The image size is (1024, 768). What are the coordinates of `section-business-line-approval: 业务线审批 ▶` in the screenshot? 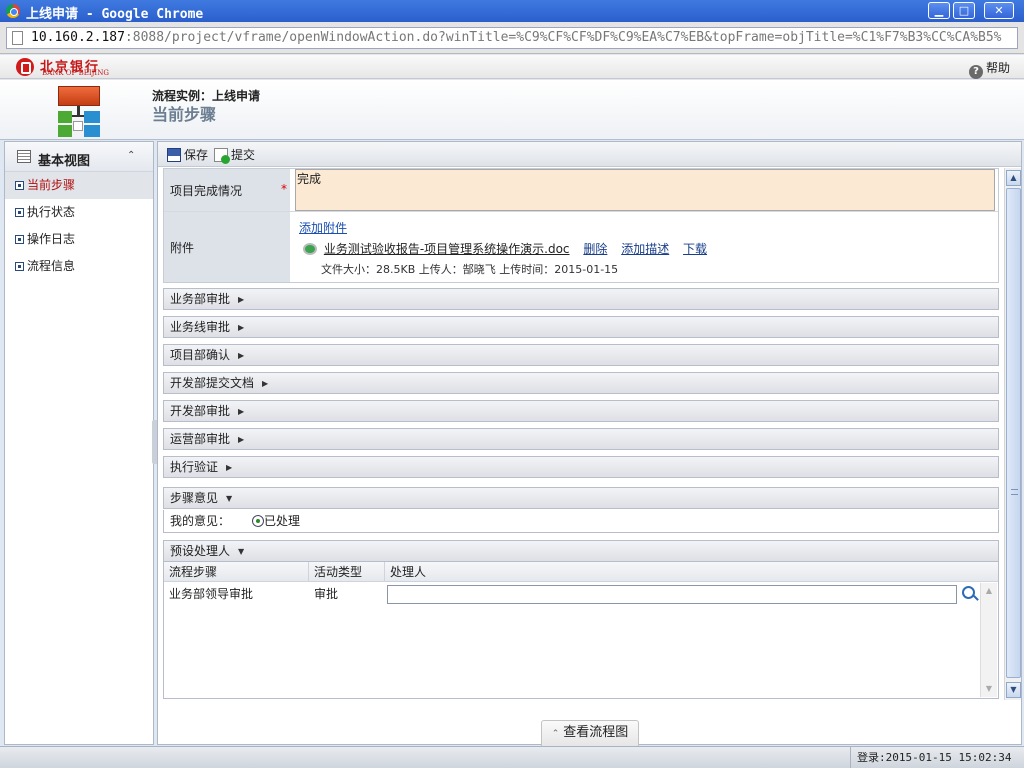 It's located at (581, 327).